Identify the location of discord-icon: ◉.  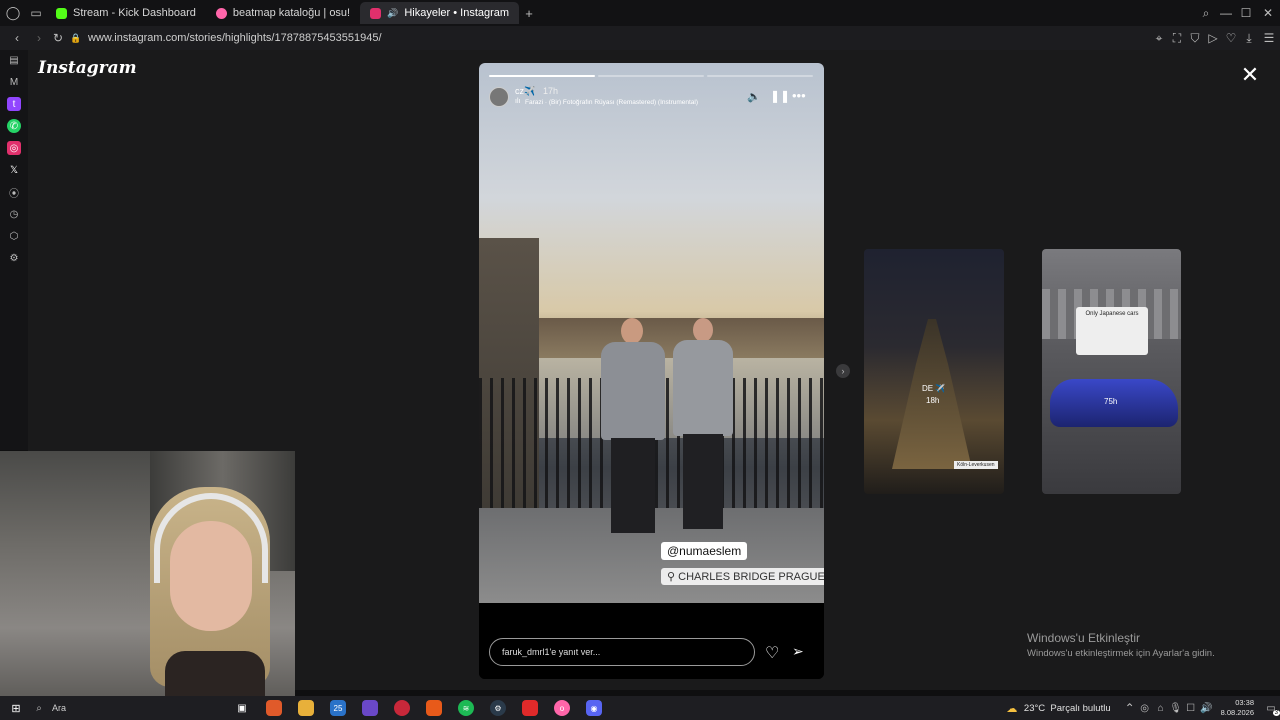
(594, 708).